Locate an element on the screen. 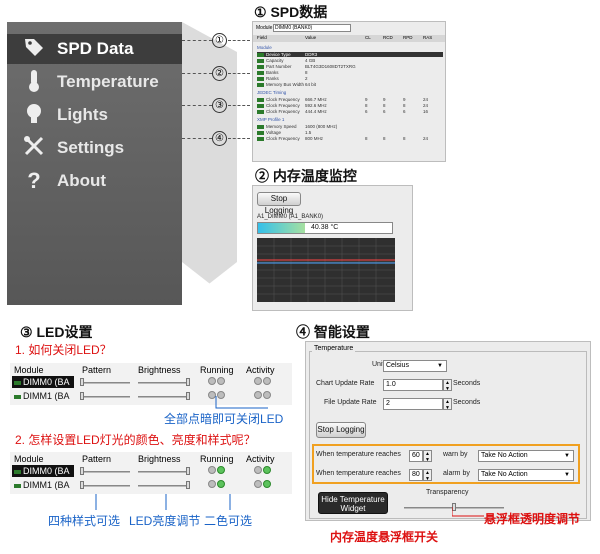 The width and height of the screenshot is (600, 554). transparency-label: Transparency is located at coordinates (447, 492).